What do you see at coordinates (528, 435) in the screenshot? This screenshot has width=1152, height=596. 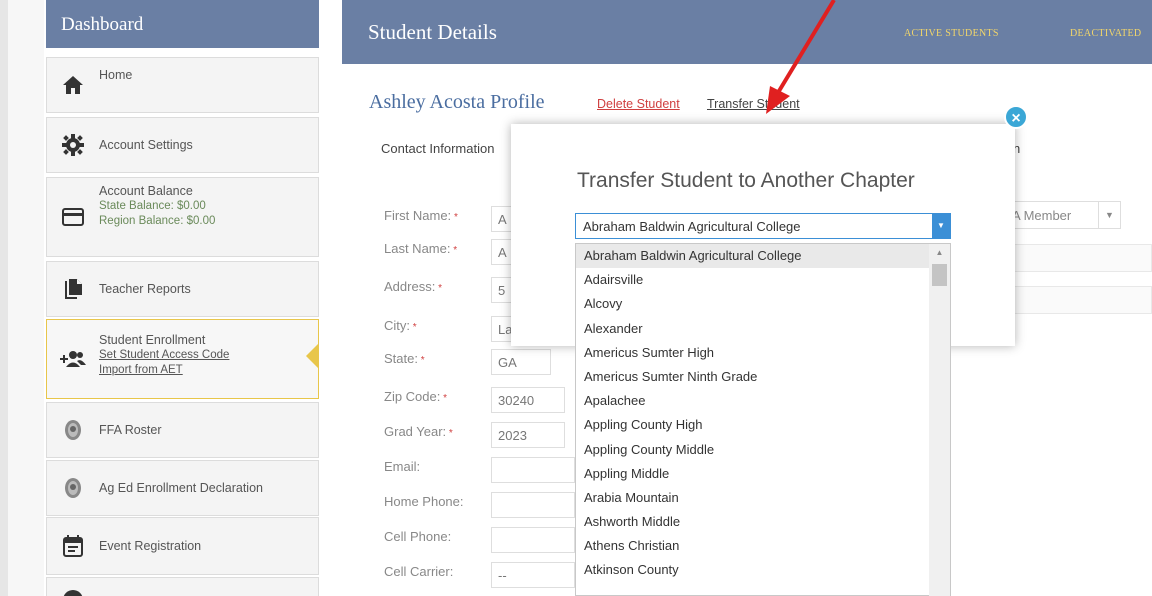 I see `form-input-field: 2023` at bounding box center [528, 435].